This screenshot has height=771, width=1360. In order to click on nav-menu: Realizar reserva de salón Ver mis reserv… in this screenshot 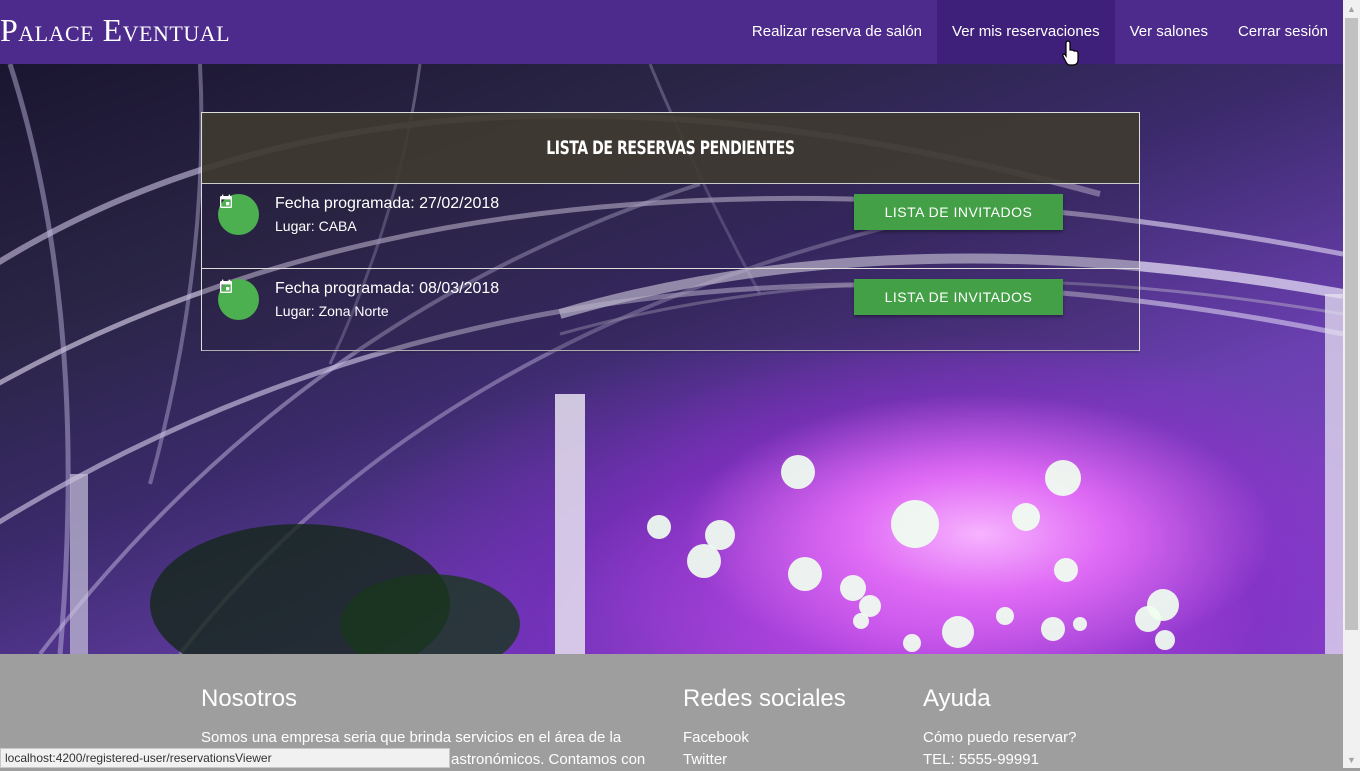, I will do `click(1040, 32)`.